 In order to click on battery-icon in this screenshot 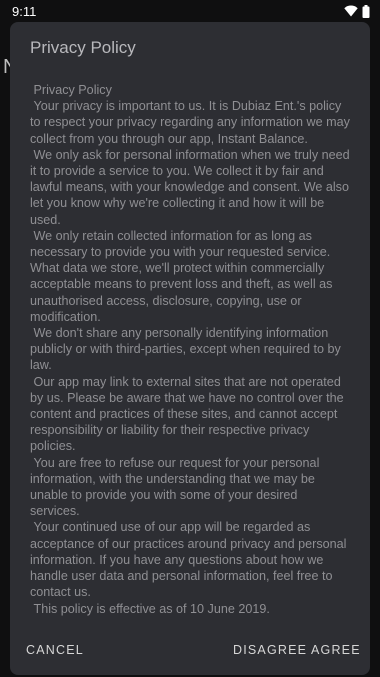, I will do `click(366, 11)`.